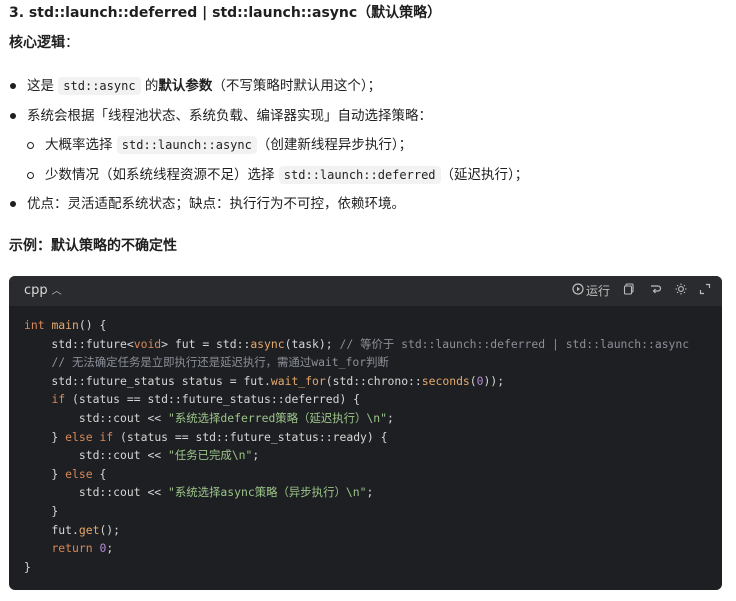  Describe the element at coordinates (681, 289) in the screenshot. I see `theme-icon` at that location.